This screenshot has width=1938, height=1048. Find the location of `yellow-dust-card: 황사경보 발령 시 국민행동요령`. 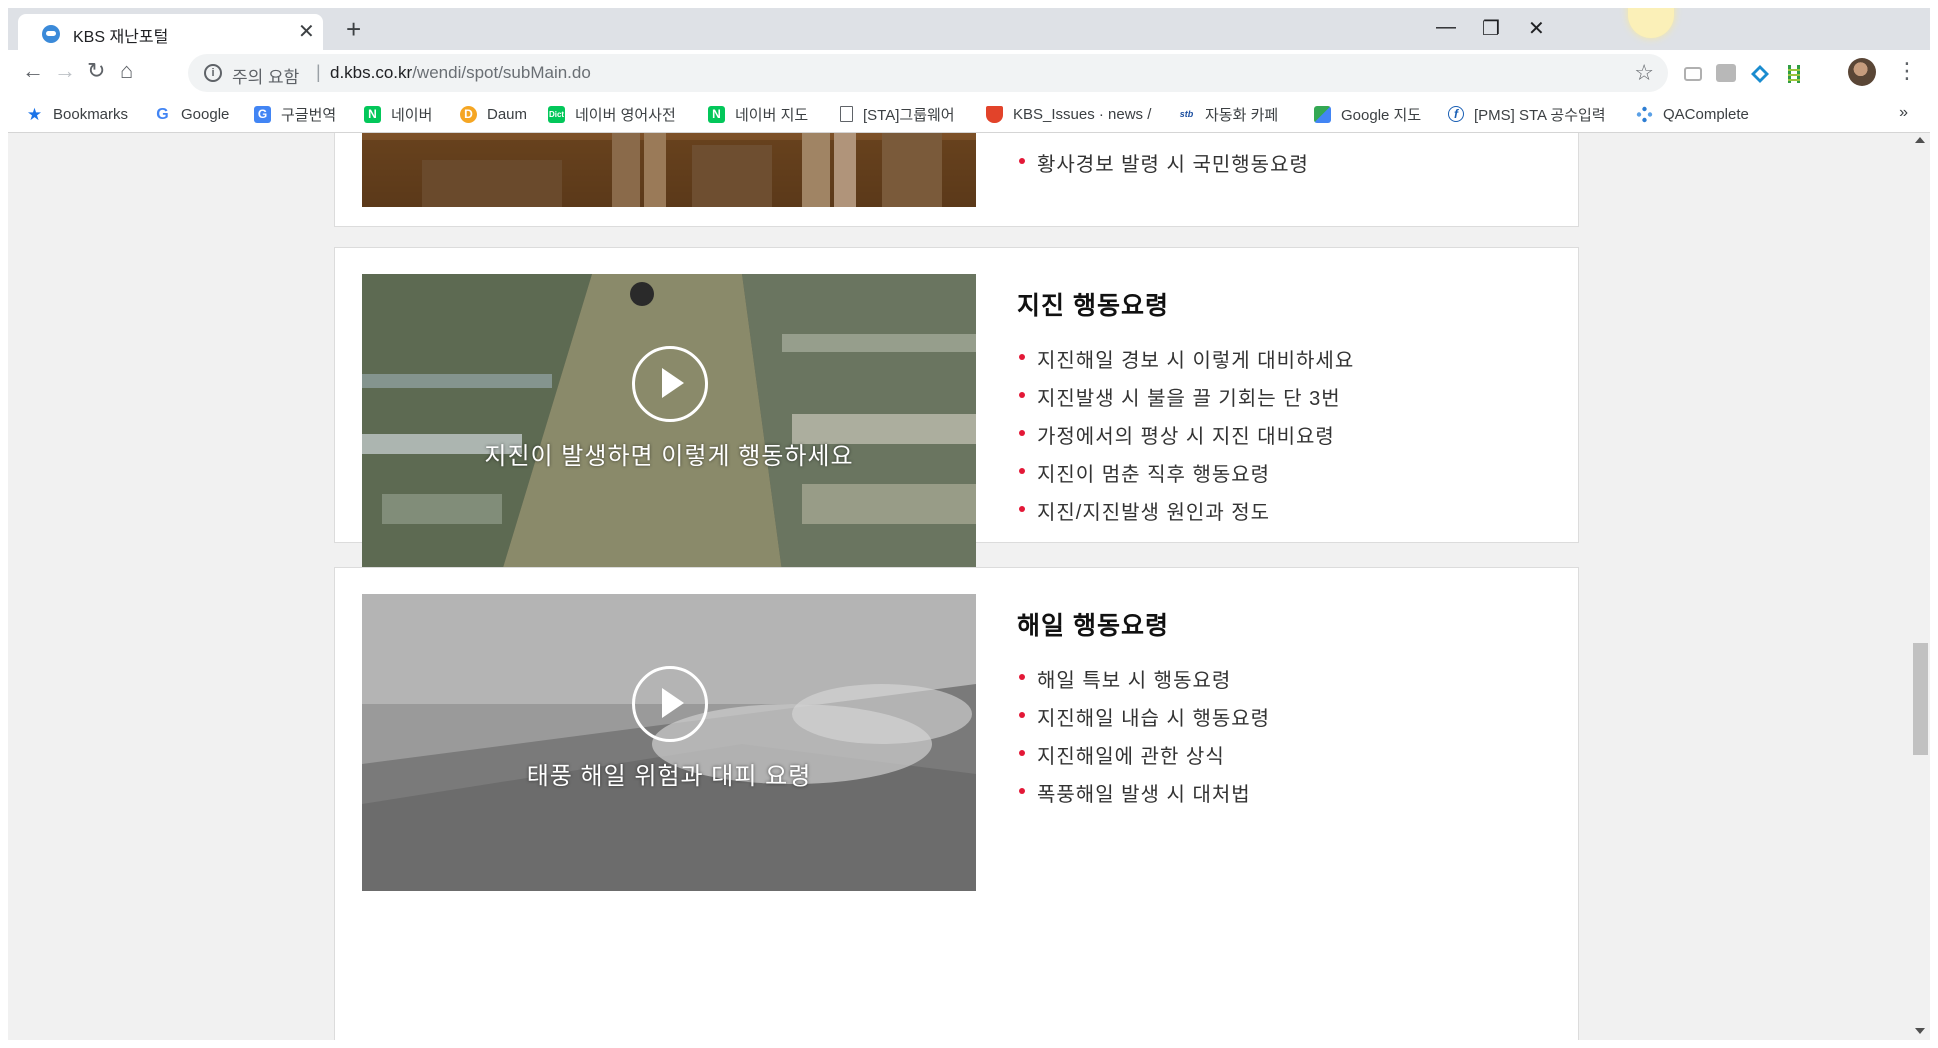

yellow-dust-card: 황사경보 발령 시 국민행동요령 is located at coordinates (956, 180).